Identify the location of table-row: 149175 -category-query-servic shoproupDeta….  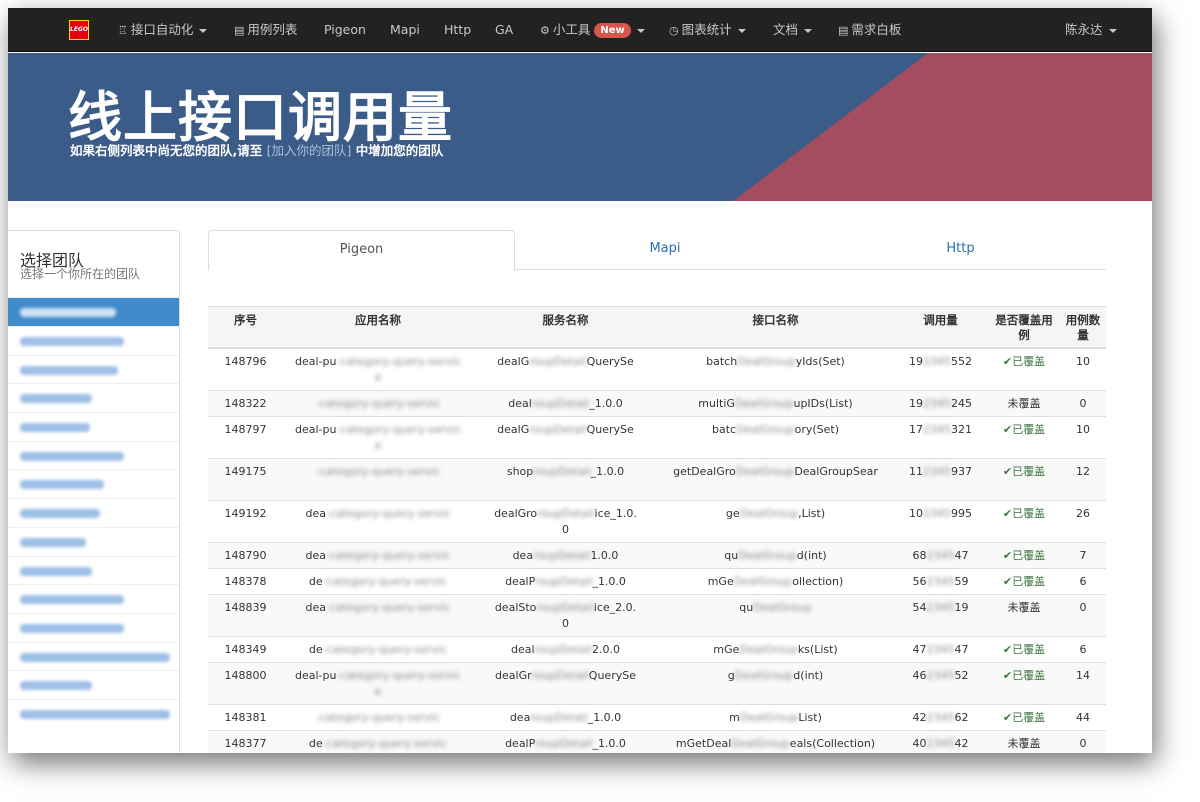
(657, 480).